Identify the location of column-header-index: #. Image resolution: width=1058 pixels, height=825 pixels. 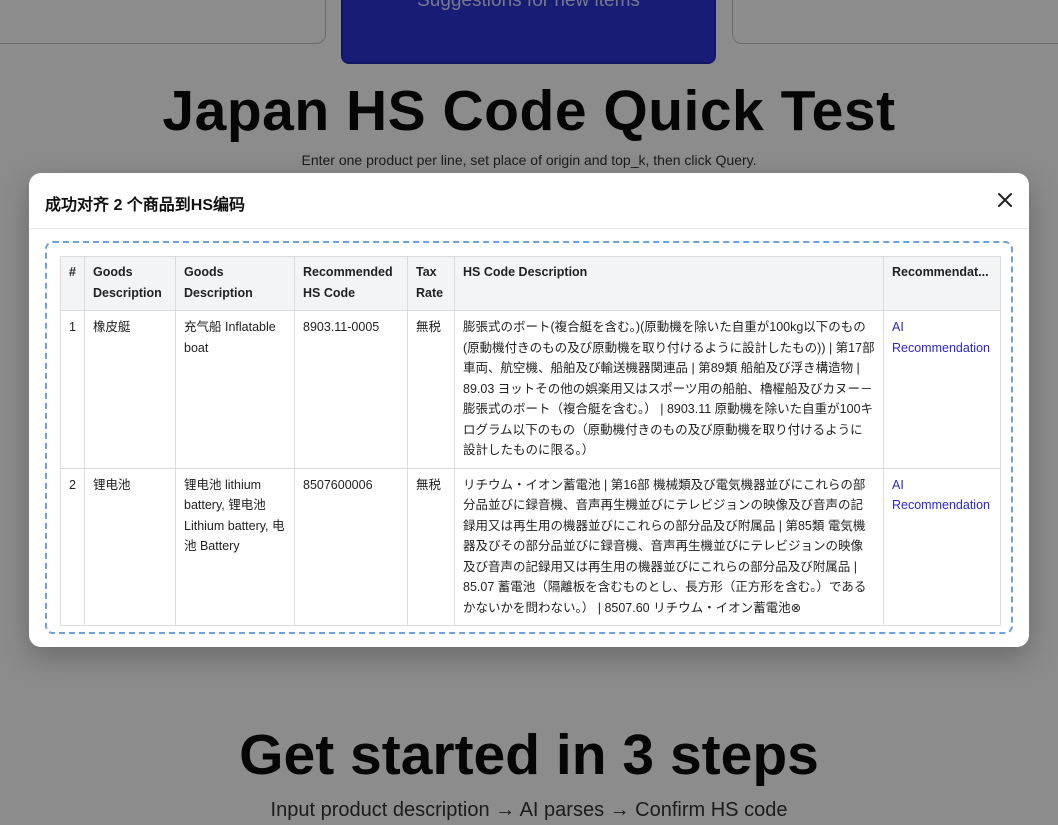
(72, 283).